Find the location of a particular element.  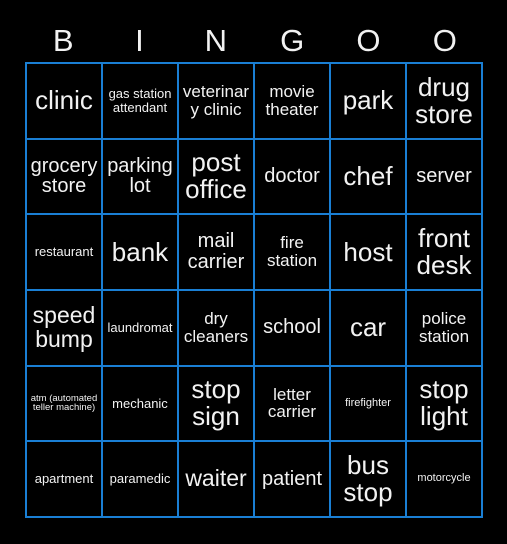

bingo-cell: atm (automated teller machine) is located at coordinates (65, 404).